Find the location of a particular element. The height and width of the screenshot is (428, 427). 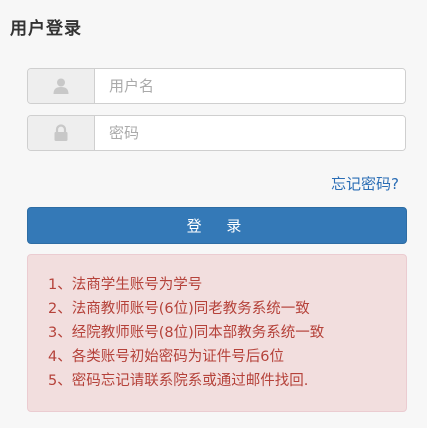

notice-item: 5、密码忘记请联系院系或通过邮件找回. is located at coordinates (178, 381).